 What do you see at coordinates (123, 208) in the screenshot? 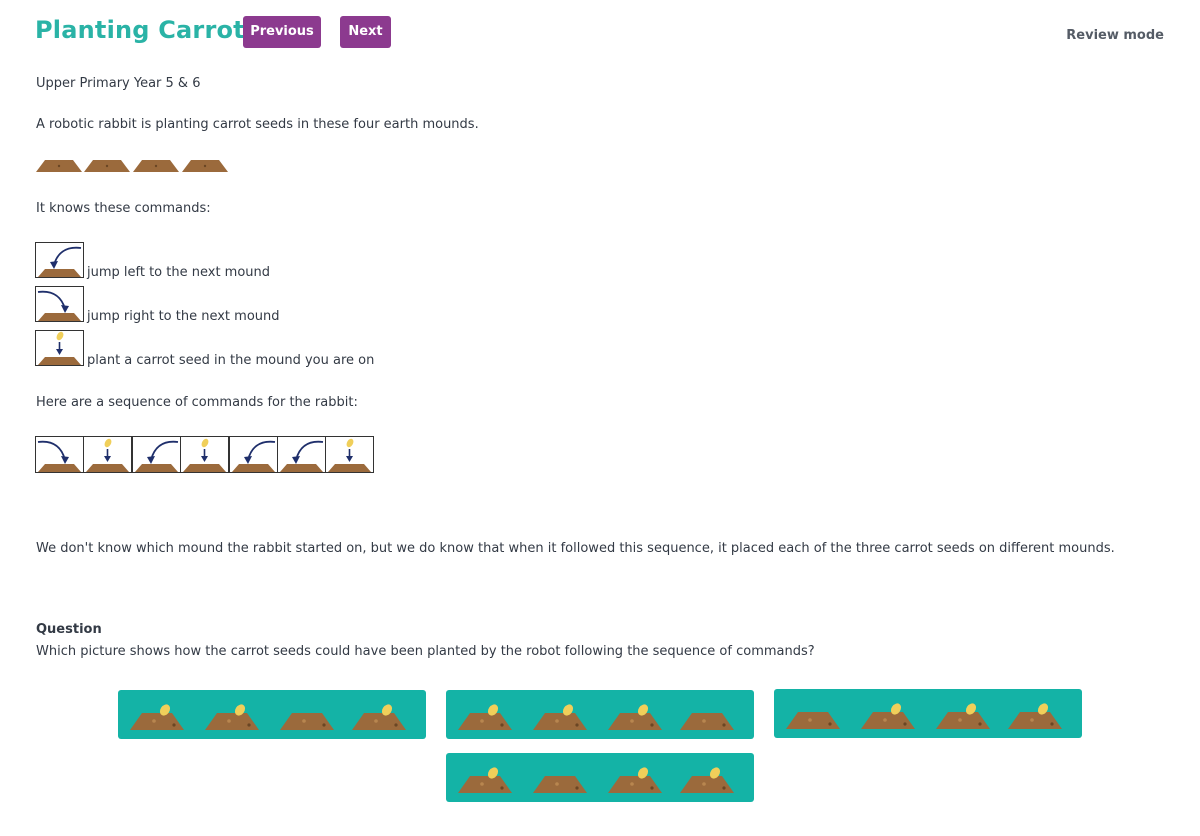
I see `commands-intro: It knows these commands:` at bounding box center [123, 208].